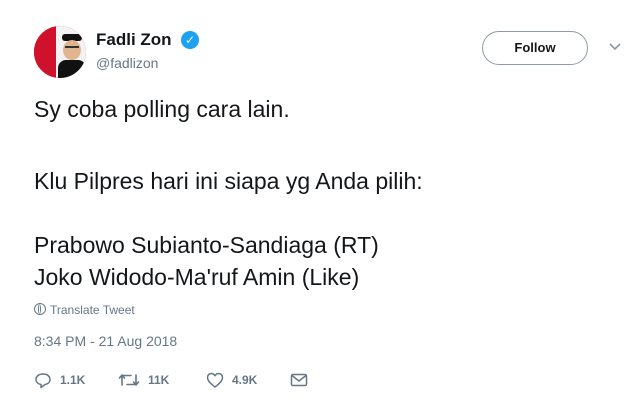  Describe the element at coordinates (245, 380) in the screenshot. I see `like-count: 4.9K` at that location.